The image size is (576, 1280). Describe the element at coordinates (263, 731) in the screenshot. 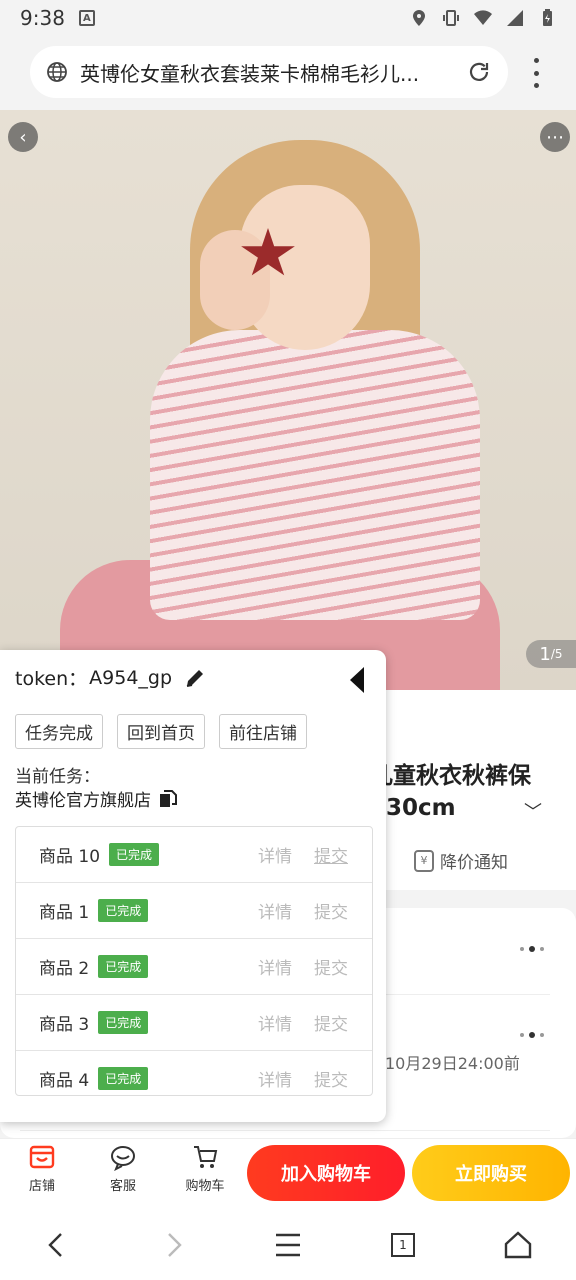

I see `go-to-store-button: 前往店铺` at that location.